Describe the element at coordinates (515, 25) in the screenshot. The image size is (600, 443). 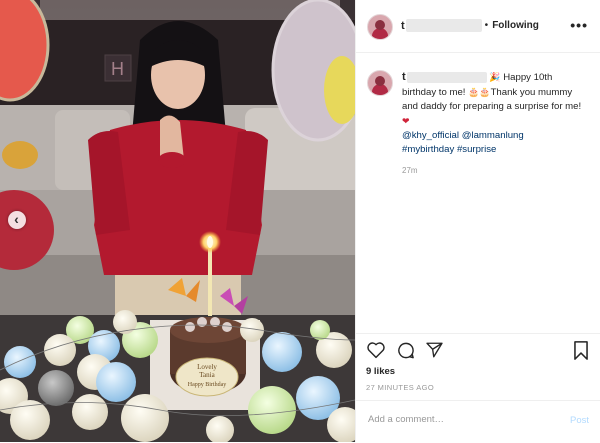
I see `following-button: Following` at that location.